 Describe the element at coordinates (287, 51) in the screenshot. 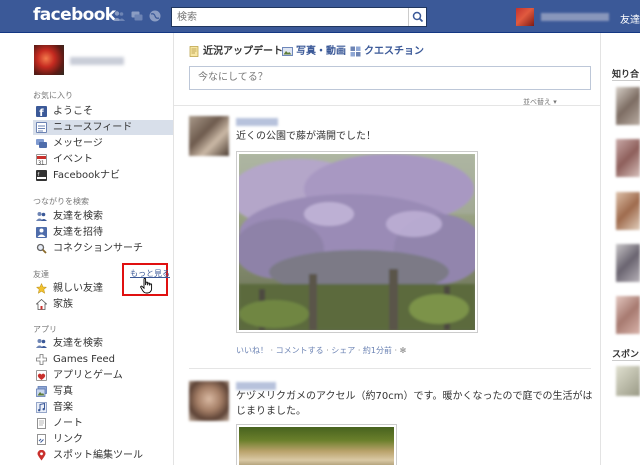

I see `photo-icon` at that location.